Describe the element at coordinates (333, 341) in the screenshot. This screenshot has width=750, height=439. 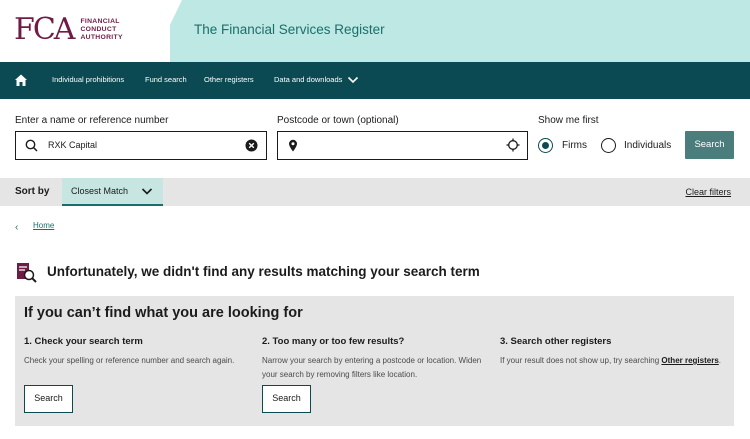
I see `help-column-title: 2. Too many or too few results?` at that location.